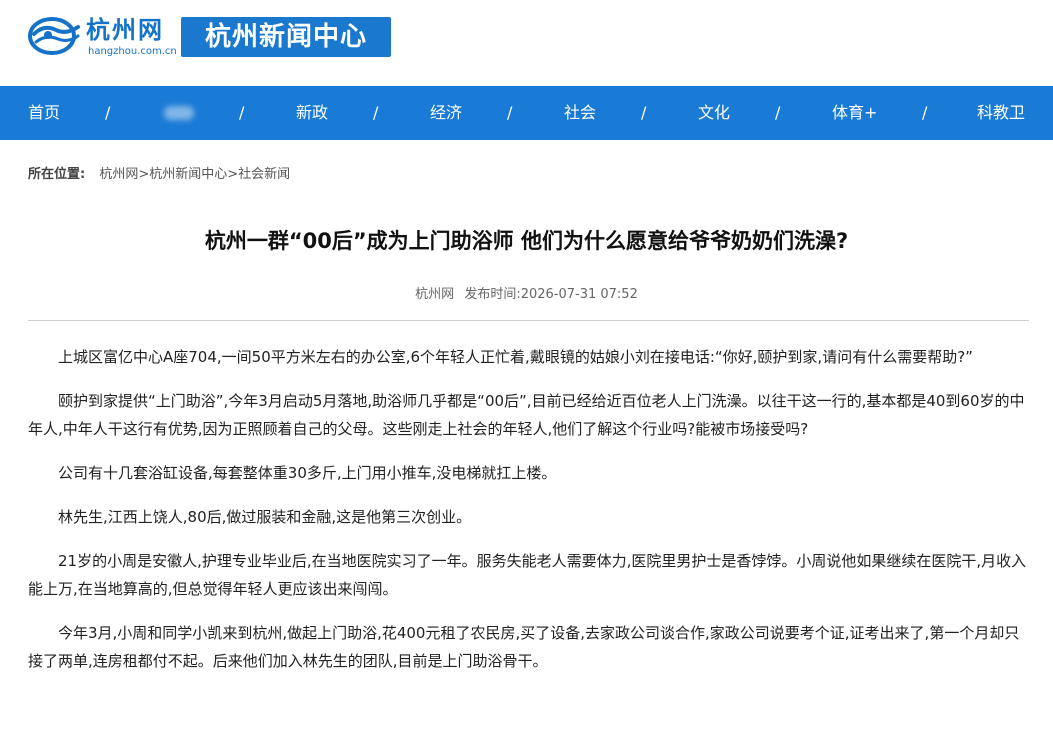 Image resolution: width=1053 pixels, height=754 pixels. Describe the element at coordinates (1001, 113) in the screenshot. I see `nav-item-education-health: 科教卫` at that location.